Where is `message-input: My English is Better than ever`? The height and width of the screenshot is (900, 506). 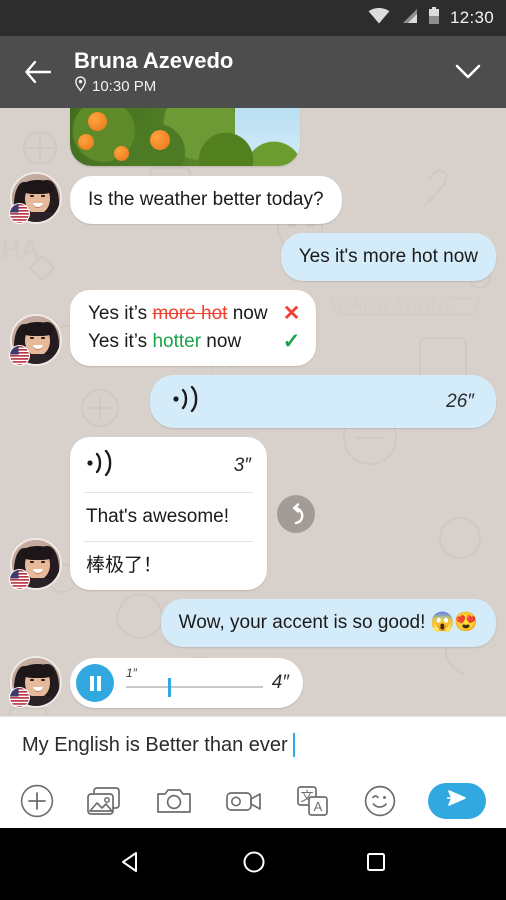
message-input: My English is Better than ever is located at coordinates (155, 745).